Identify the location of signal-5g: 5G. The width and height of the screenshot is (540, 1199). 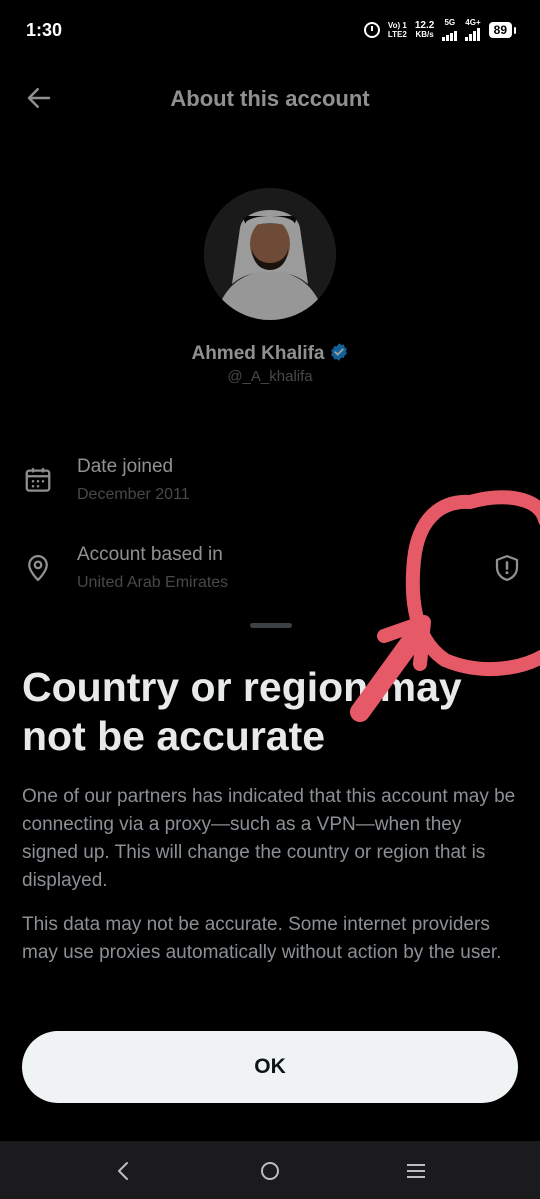
(450, 29).